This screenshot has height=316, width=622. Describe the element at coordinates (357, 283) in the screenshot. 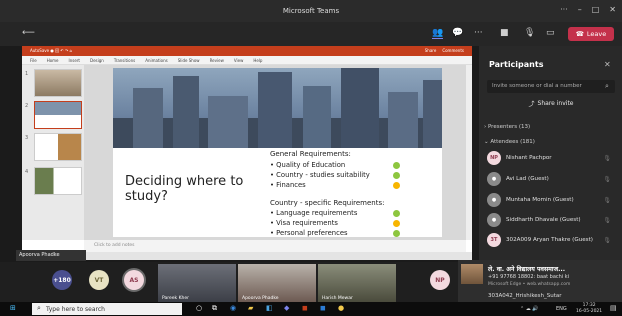

I see `participant-video: Harish Mewar` at that location.